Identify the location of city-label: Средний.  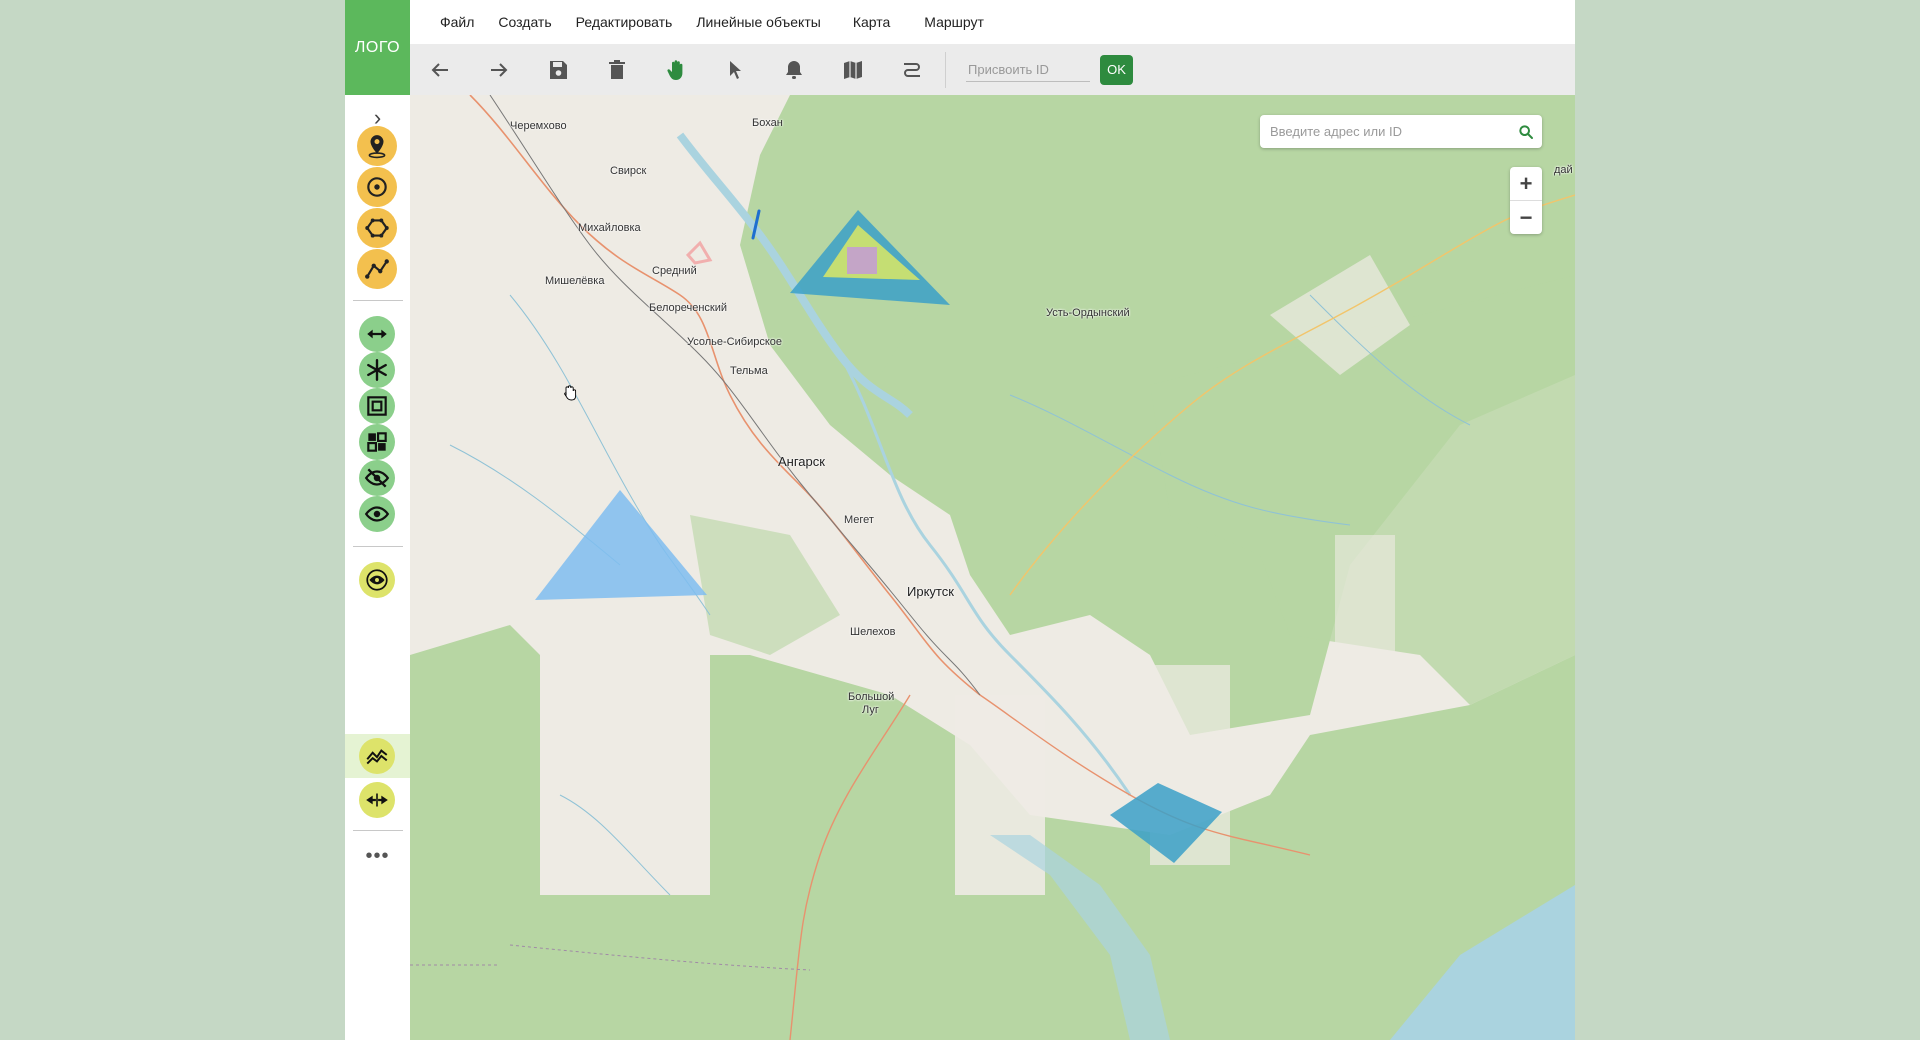
(674, 271).